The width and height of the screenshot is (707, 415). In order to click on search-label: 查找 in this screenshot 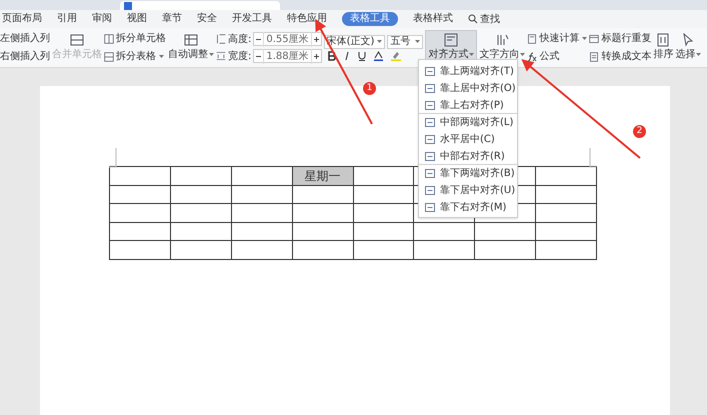, I will do `click(490, 19)`.